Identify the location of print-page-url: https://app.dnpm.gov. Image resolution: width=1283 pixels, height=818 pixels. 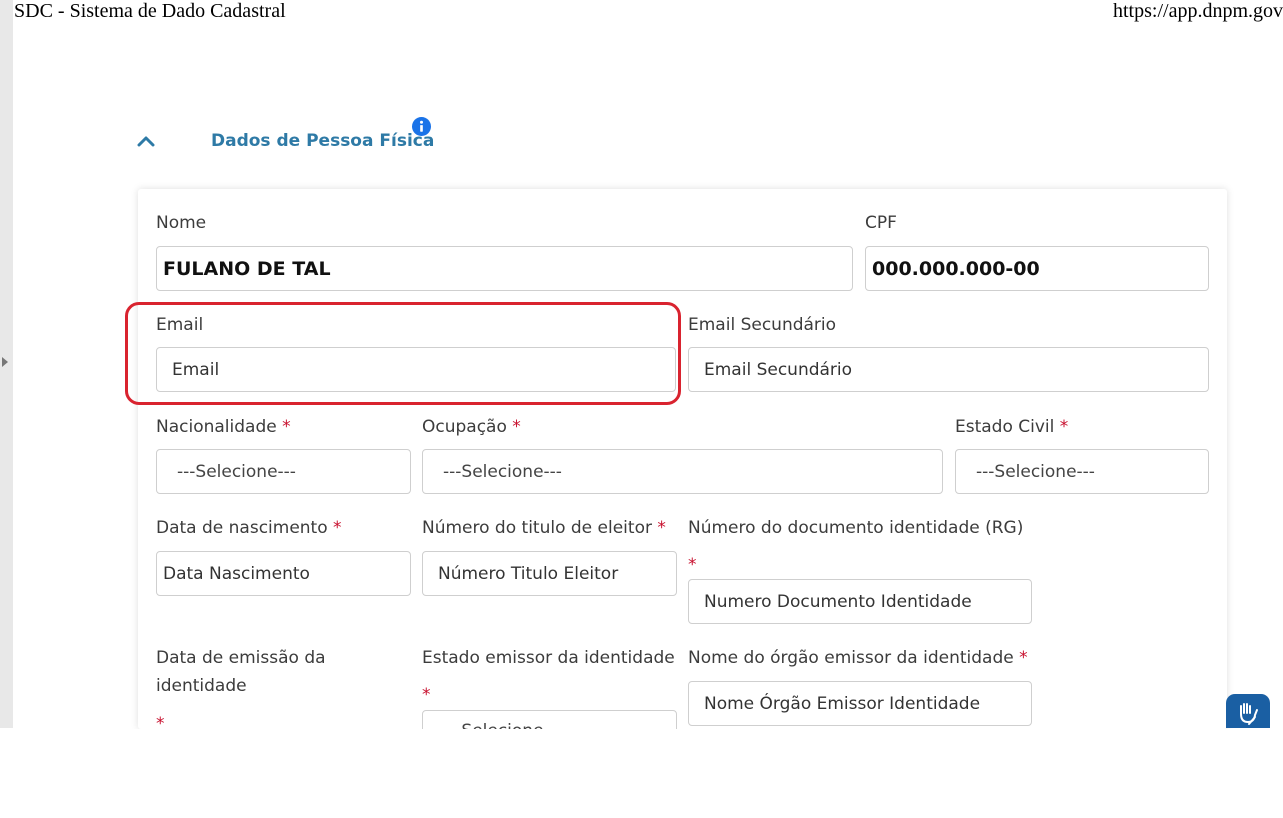
(1198, 11).